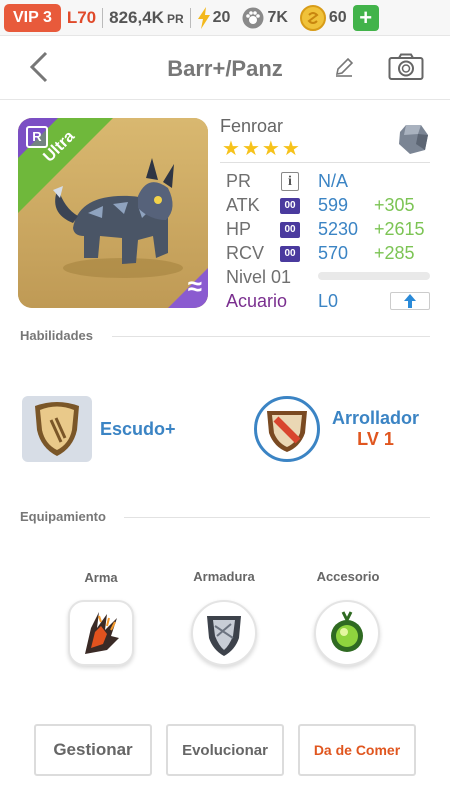  I want to click on stat-bonus: +305, so click(394, 205).